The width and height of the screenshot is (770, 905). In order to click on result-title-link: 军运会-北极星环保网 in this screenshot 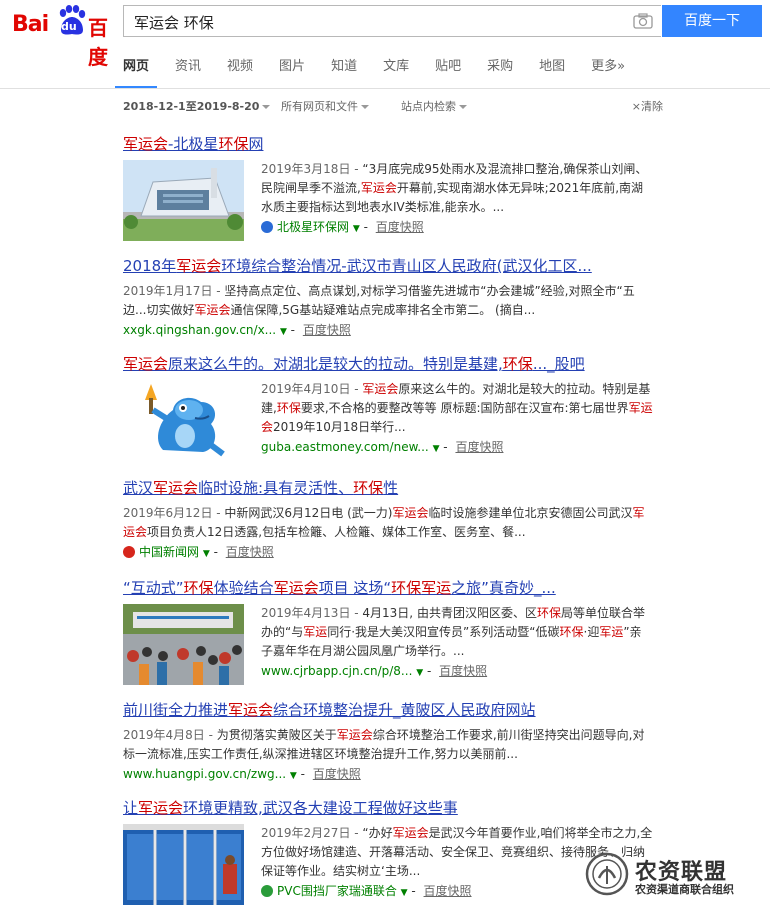, I will do `click(388, 144)`.